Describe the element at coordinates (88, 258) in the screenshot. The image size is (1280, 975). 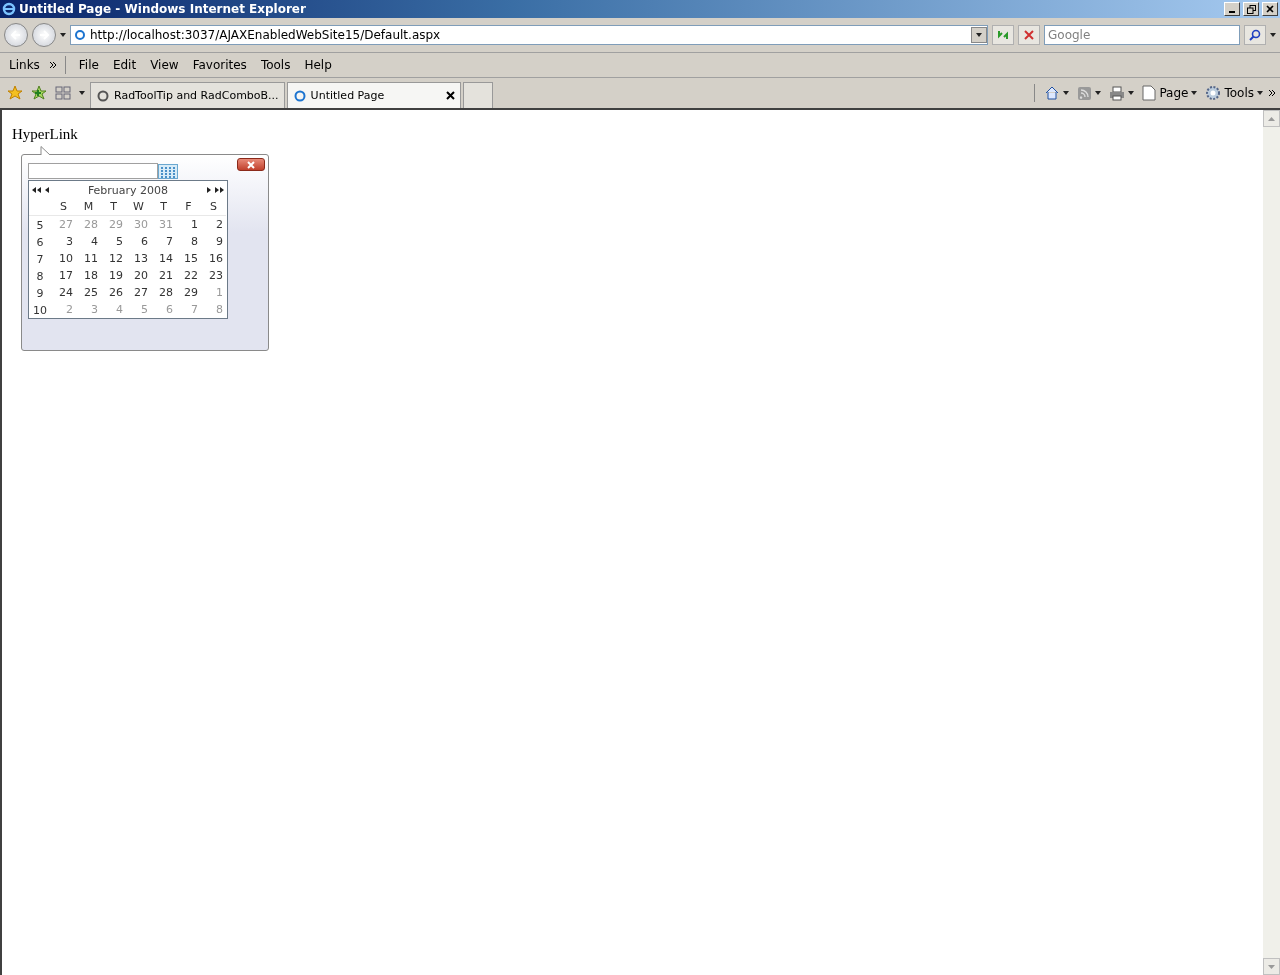
I see `calendar-day: 11` at that location.